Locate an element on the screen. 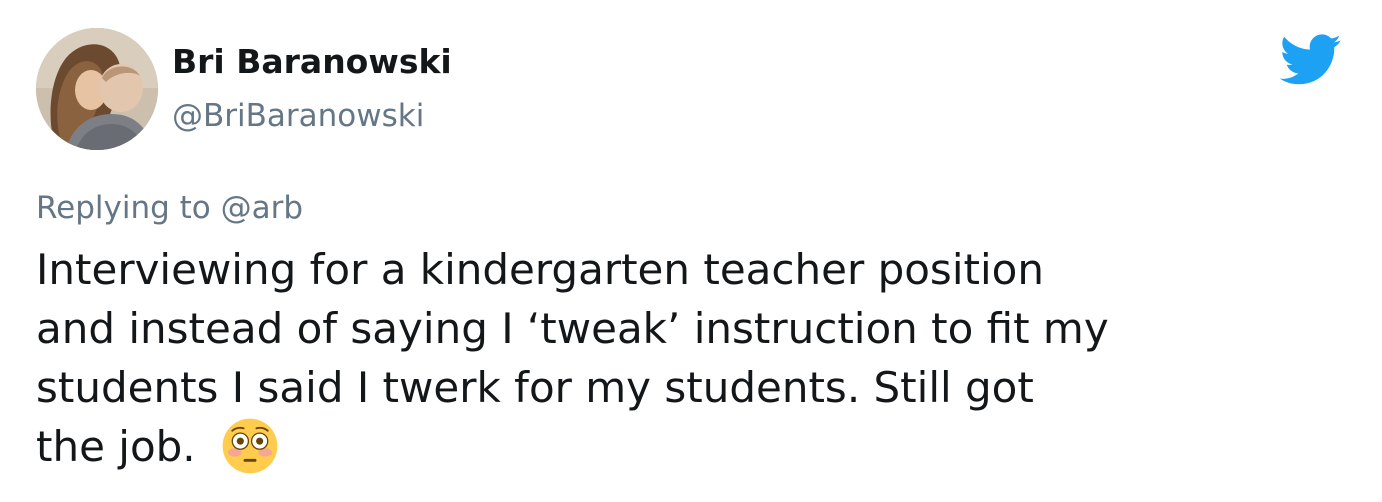 The image size is (1382, 502). flushed-face-icon-graphic is located at coordinates (250, 445).